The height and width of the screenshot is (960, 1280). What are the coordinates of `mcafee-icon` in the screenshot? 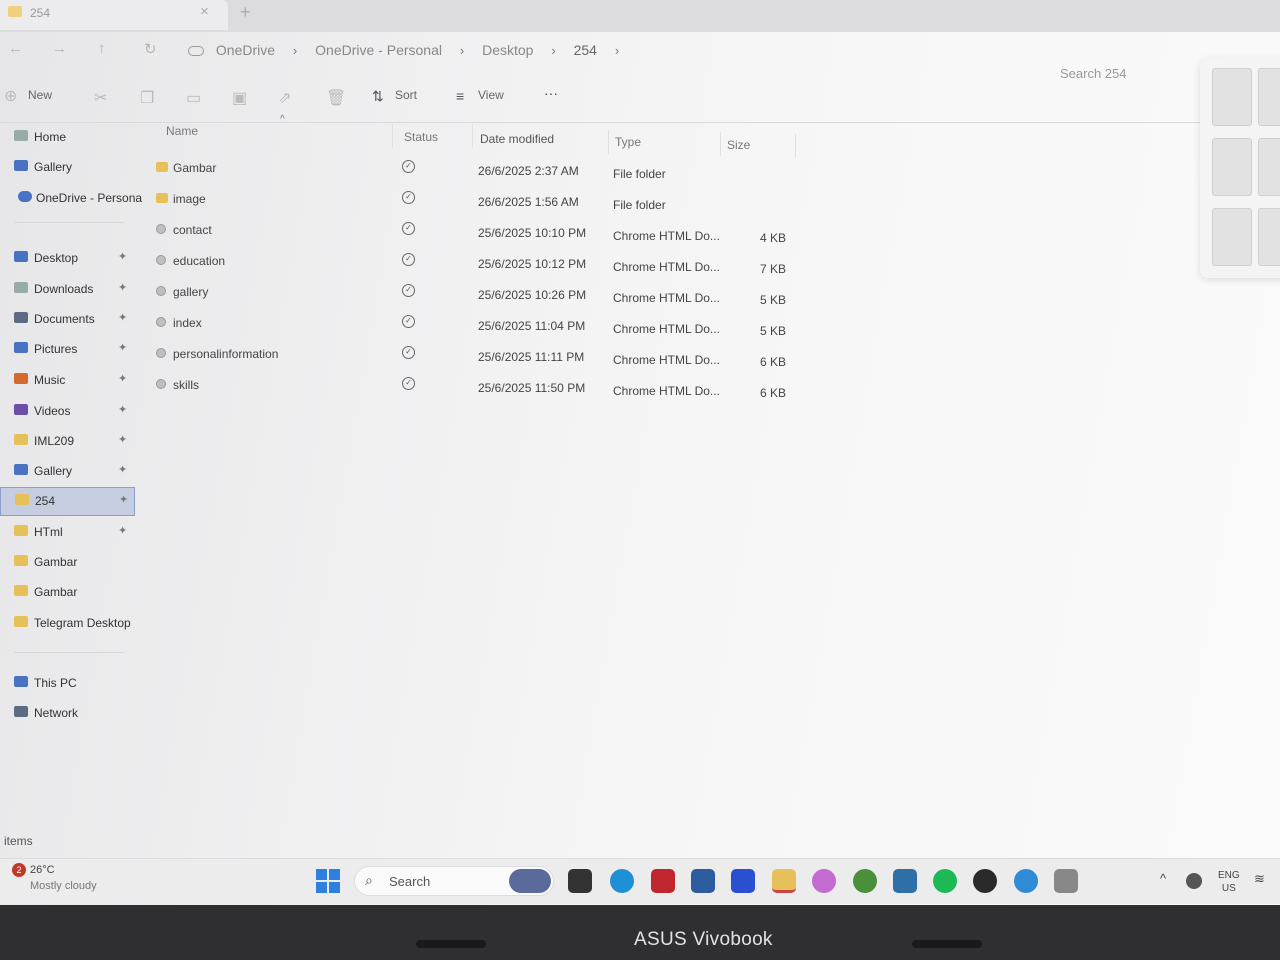 It's located at (663, 881).